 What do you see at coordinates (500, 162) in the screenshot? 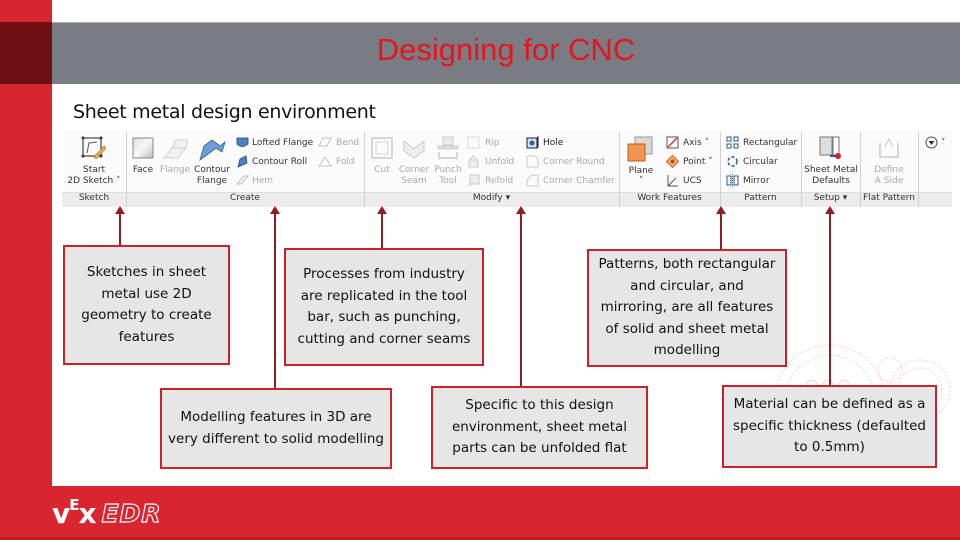
I see `unfold-label: Unfold` at bounding box center [500, 162].